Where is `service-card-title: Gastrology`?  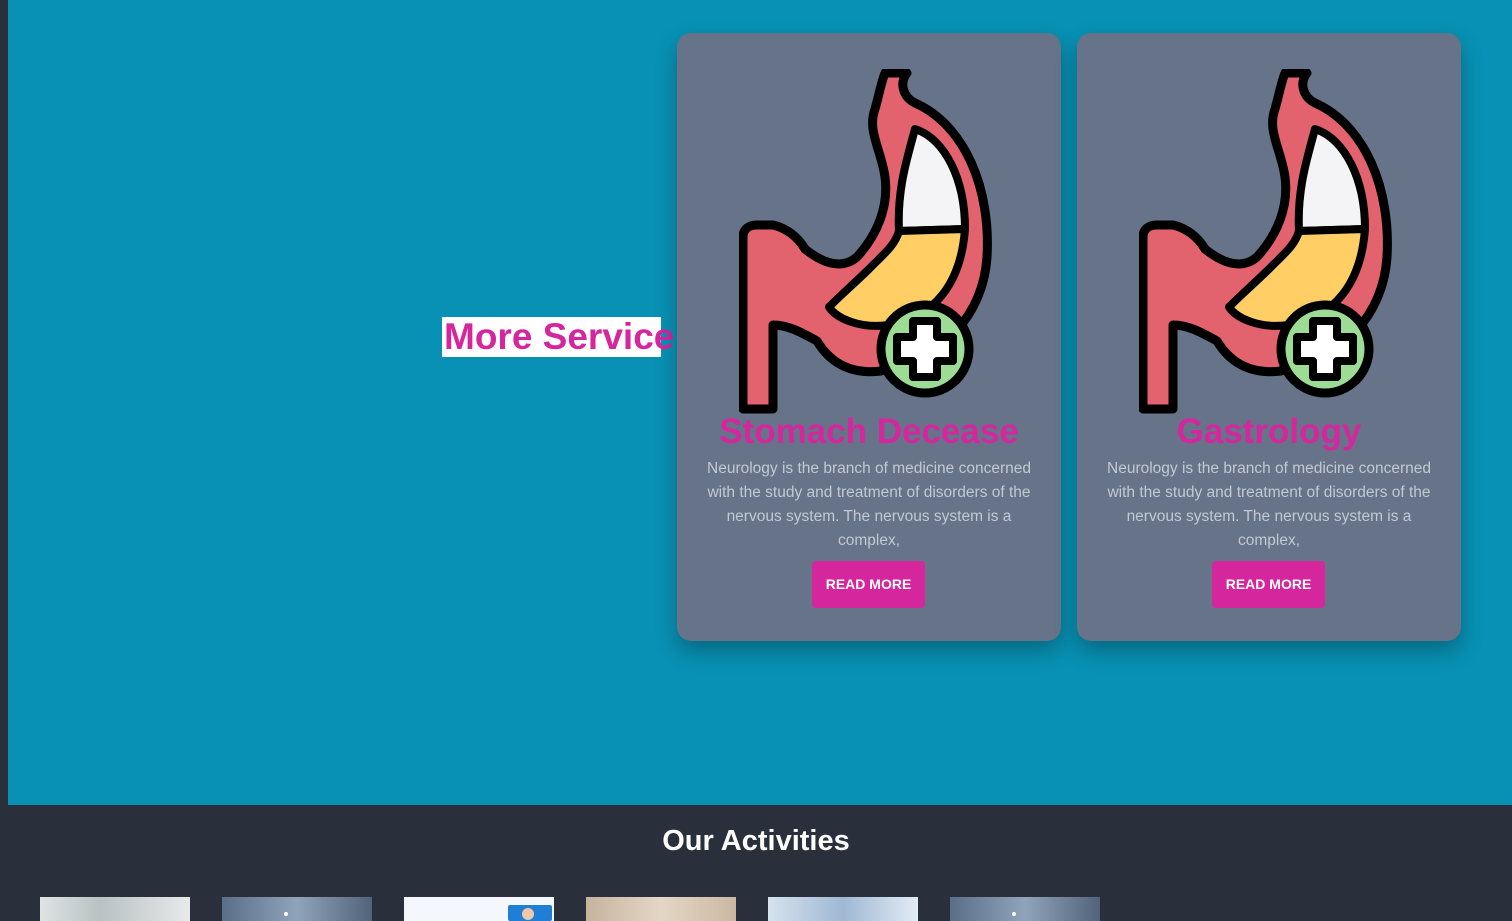 service-card-title: Gastrology is located at coordinates (1269, 431).